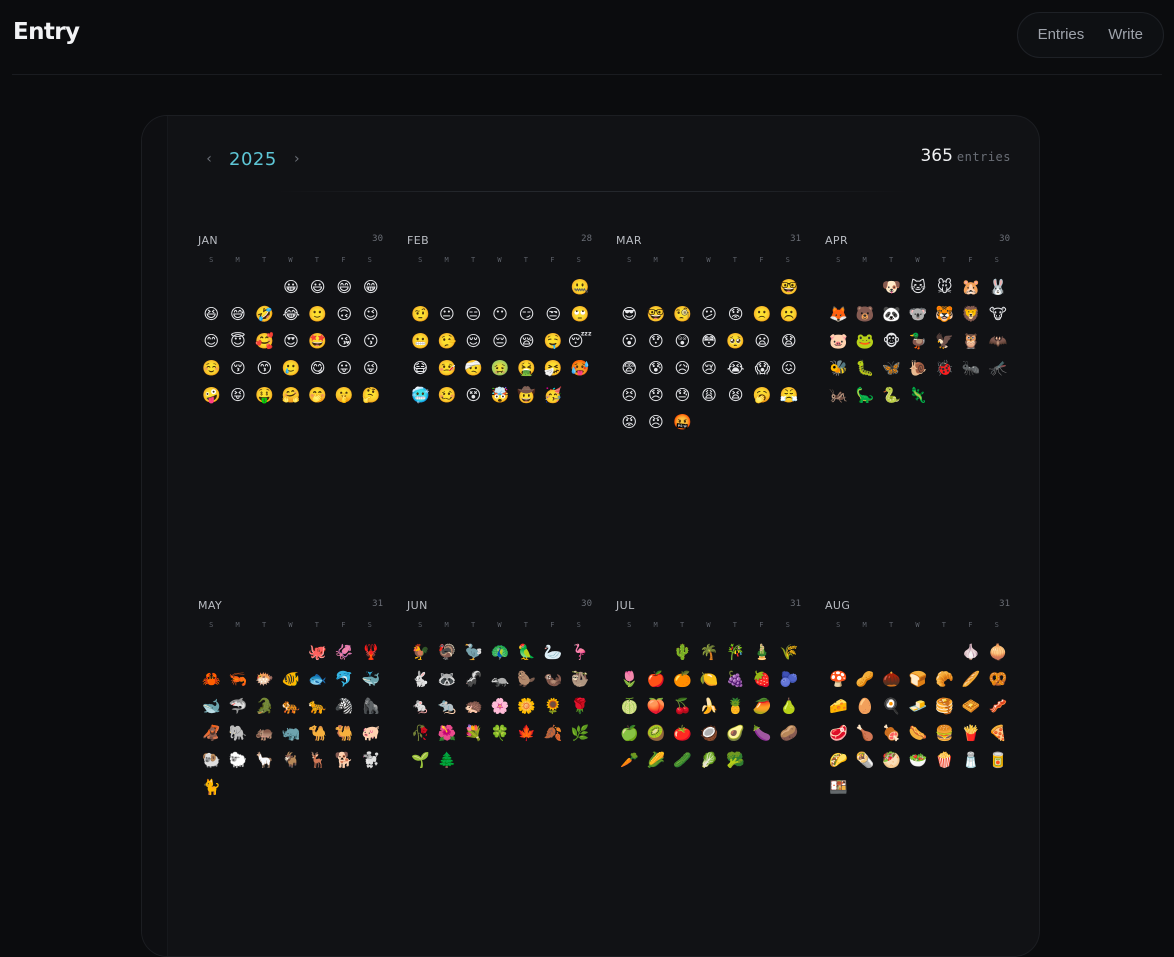  I want to click on day-entry: 🥦, so click(735, 760).